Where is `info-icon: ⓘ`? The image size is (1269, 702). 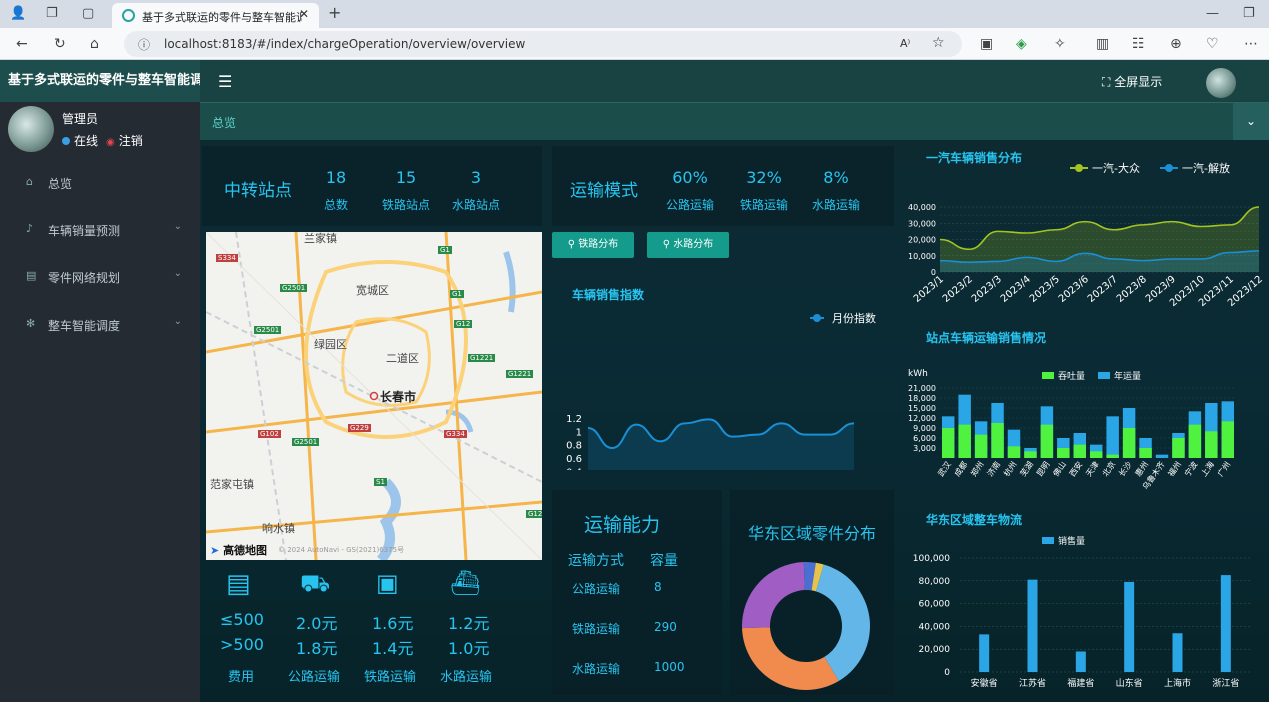 info-icon: ⓘ is located at coordinates (144, 44).